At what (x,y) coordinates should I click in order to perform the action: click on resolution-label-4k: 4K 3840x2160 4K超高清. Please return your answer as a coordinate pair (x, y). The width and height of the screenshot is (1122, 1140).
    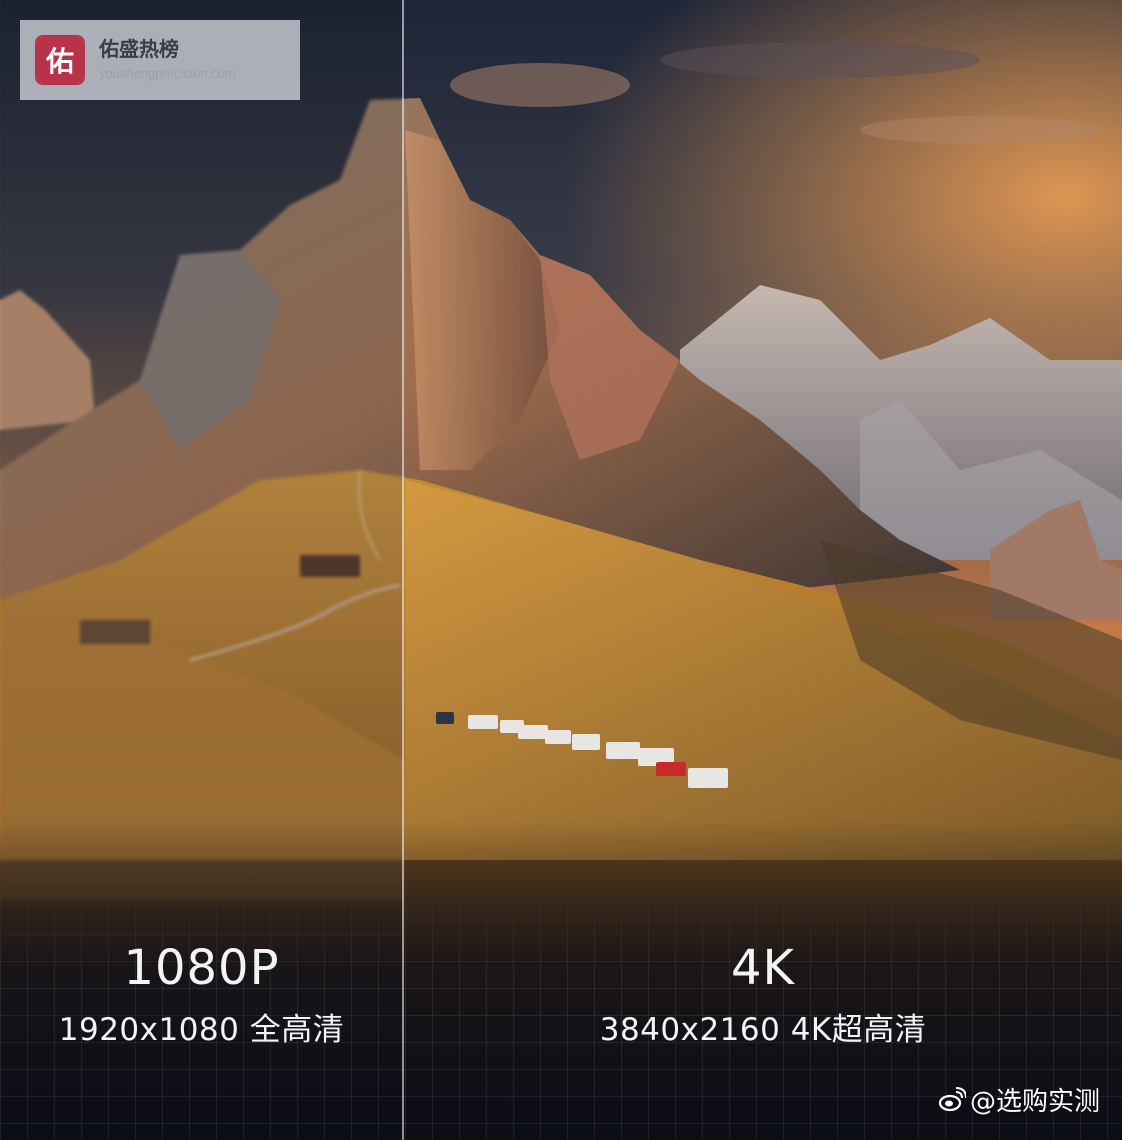
    Looking at the image, I should click on (763, 995).